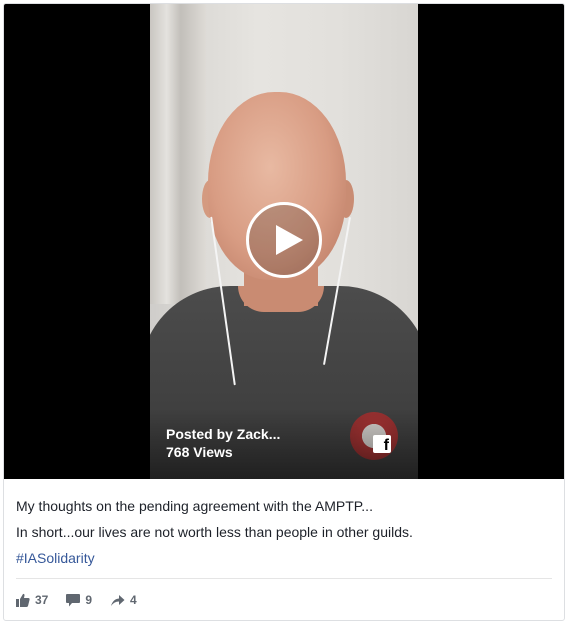 The height and width of the screenshot is (626, 569). What do you see at coordinates (199, 452) in the screenshot?
I see `video-view-count: 768 Views` at bounding box center [199, 452].